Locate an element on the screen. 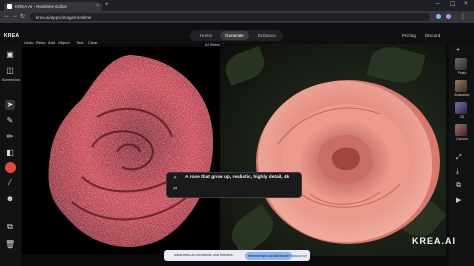 Image resolution: width=474 pixels, height=266 pixels. eraser-tool-icon: ◧ is located at coordinates (10, 153).